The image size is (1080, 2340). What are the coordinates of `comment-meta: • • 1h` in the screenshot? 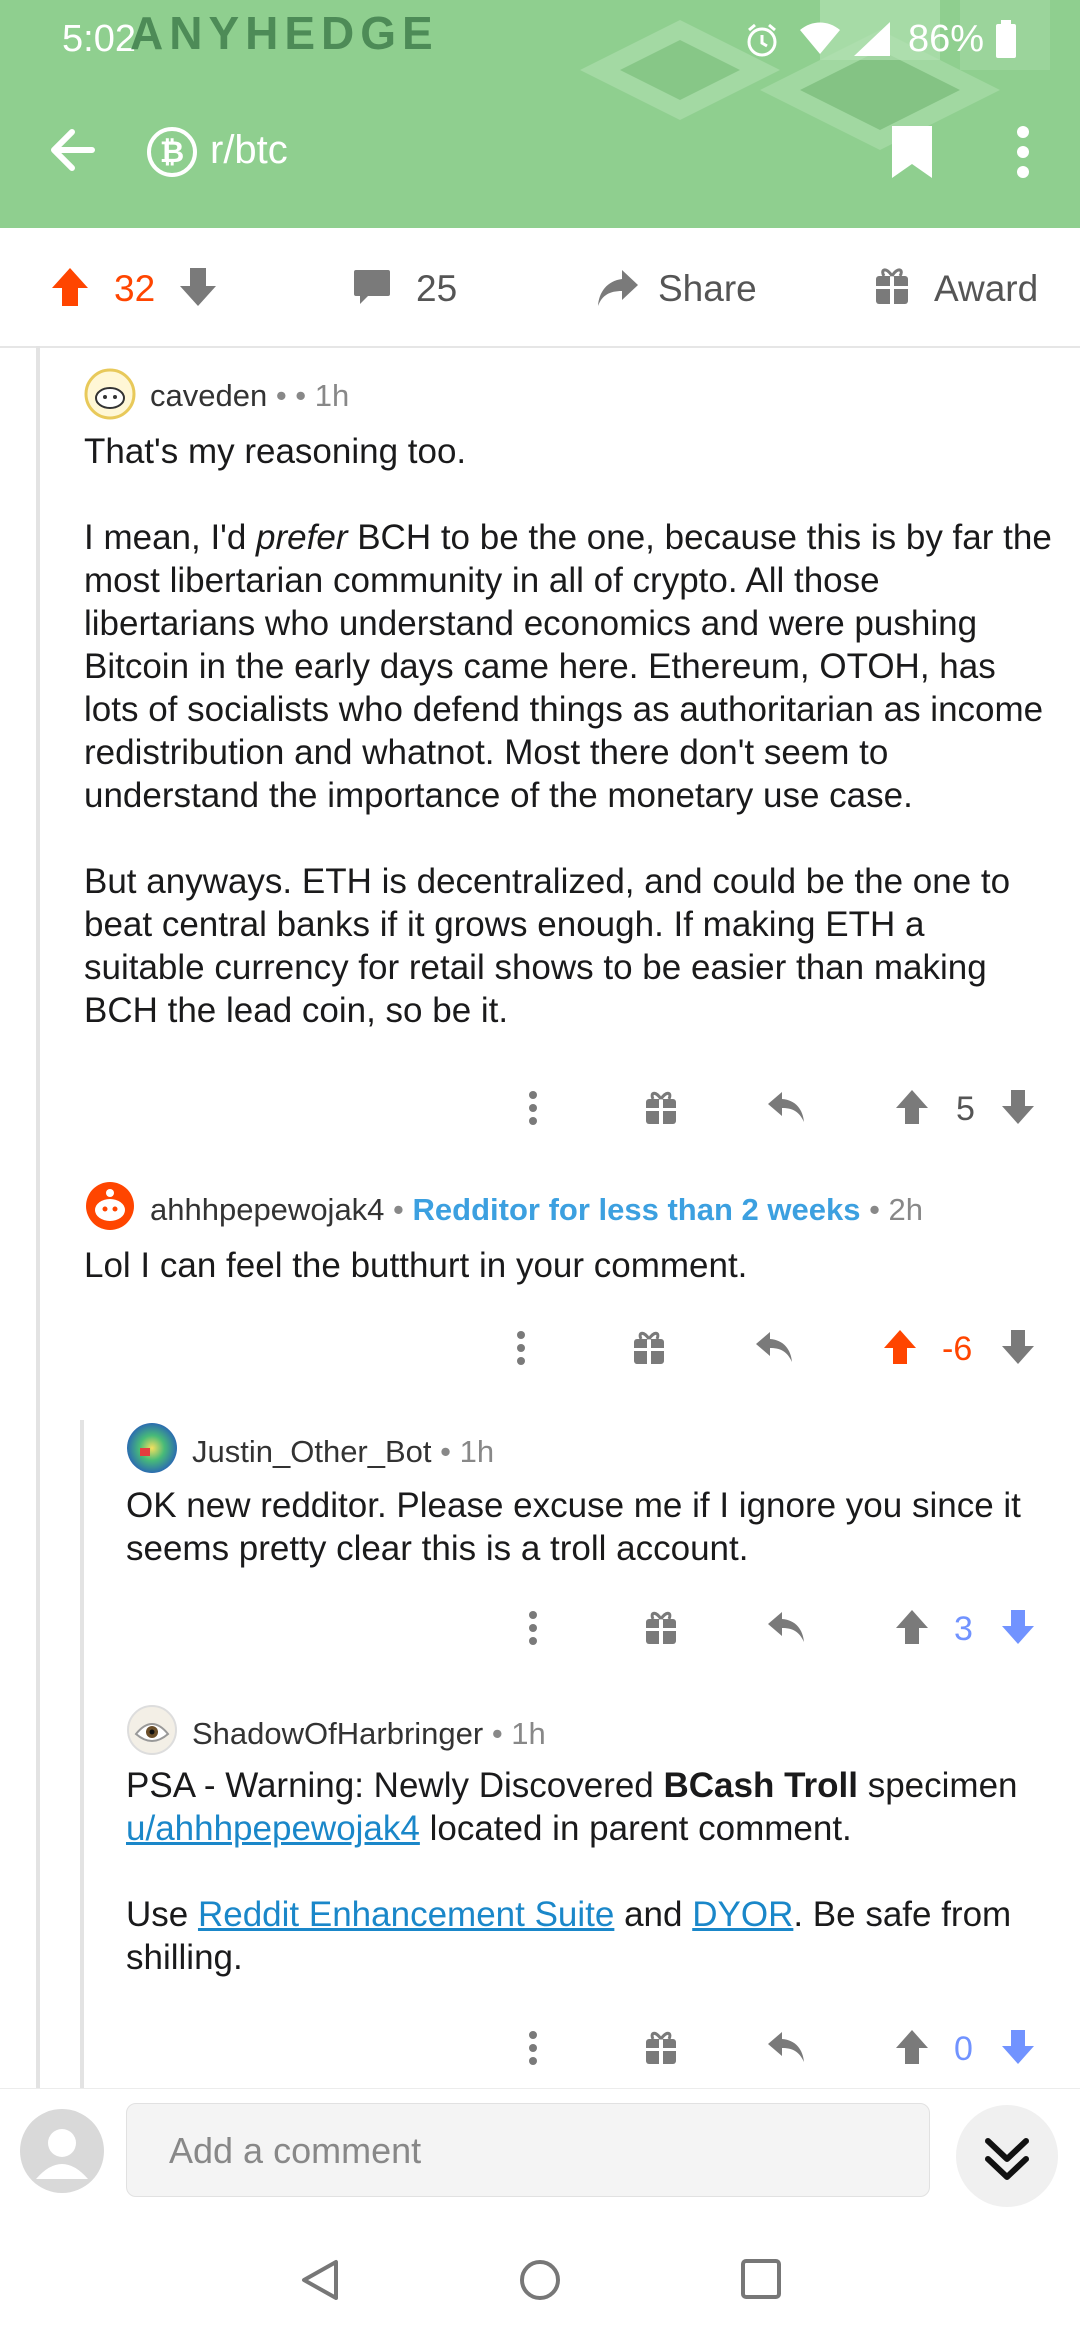 It's located at (308, 395).